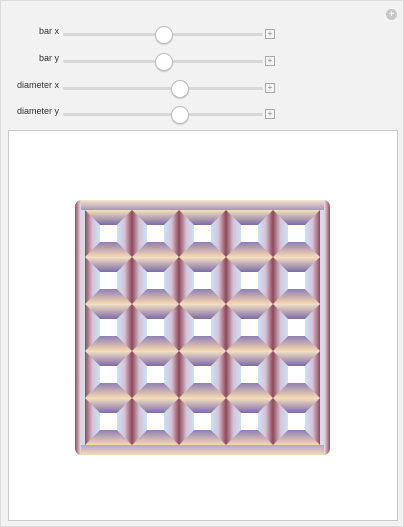 The width and height of the screenshot is (404, 527). What do you see at coordinates (391, 14) in the screenshot?
I see `plus-circle-icon: +` at bounding box center [391, 14].